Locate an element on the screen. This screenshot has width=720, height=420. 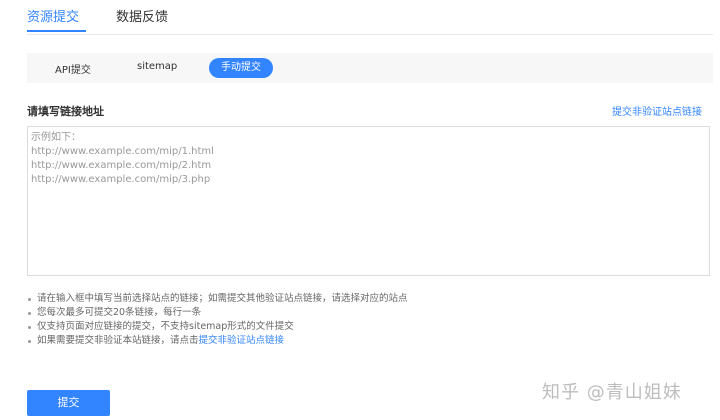
tip-submit-non-verified-link: 提交非验证站点链接 is located at coordinates (242, 340).